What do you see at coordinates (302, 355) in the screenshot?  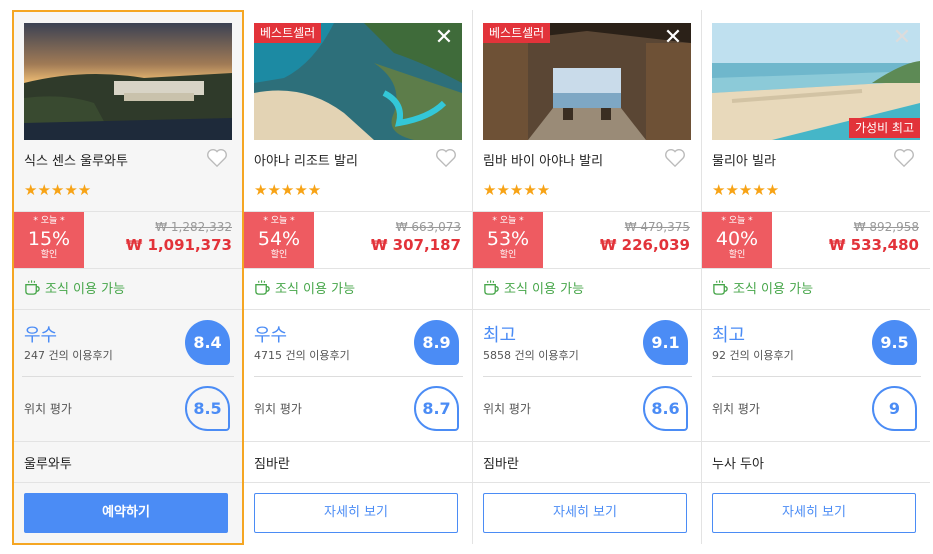 I see `review-count: 4715 건의 이용후기` at bounding box center [302, 355].